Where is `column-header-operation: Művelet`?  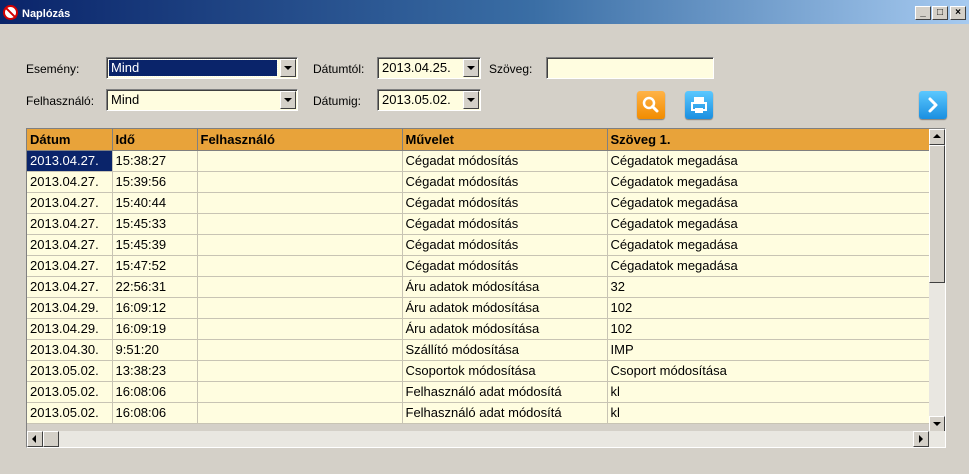 column-header-operation: Művelet is located at coordinates (505, 140).